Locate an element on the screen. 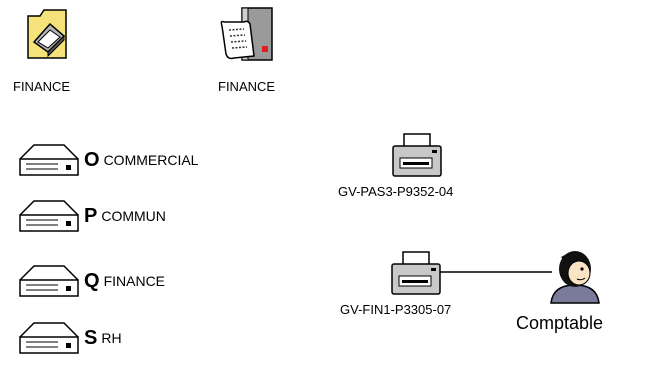 This screenshot has width=653, height=365. drive-letter: S is located at coordinates (91, 337).